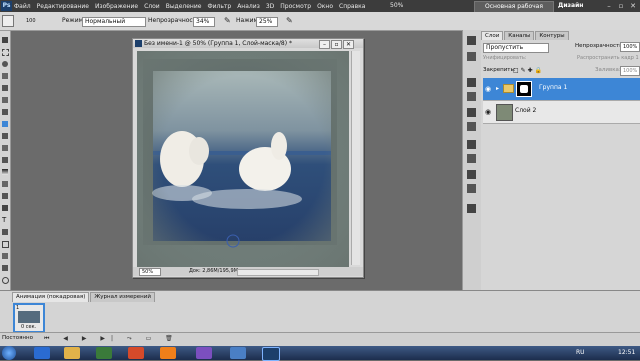  What do you see at coordinates (213, 271) in the screenshot?
I see `doc-info: Док: 2,86M/195,9M` at bounding box center [213, 271].